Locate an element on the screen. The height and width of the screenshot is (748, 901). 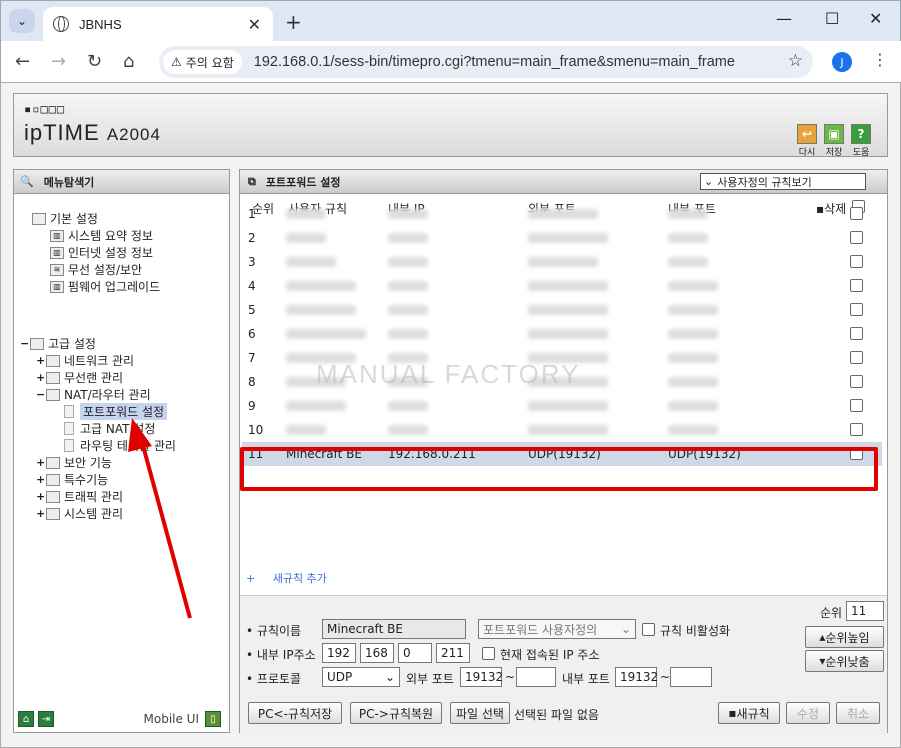
logo-dots: ▪▫□□□ is located at coordinates (45, 109).